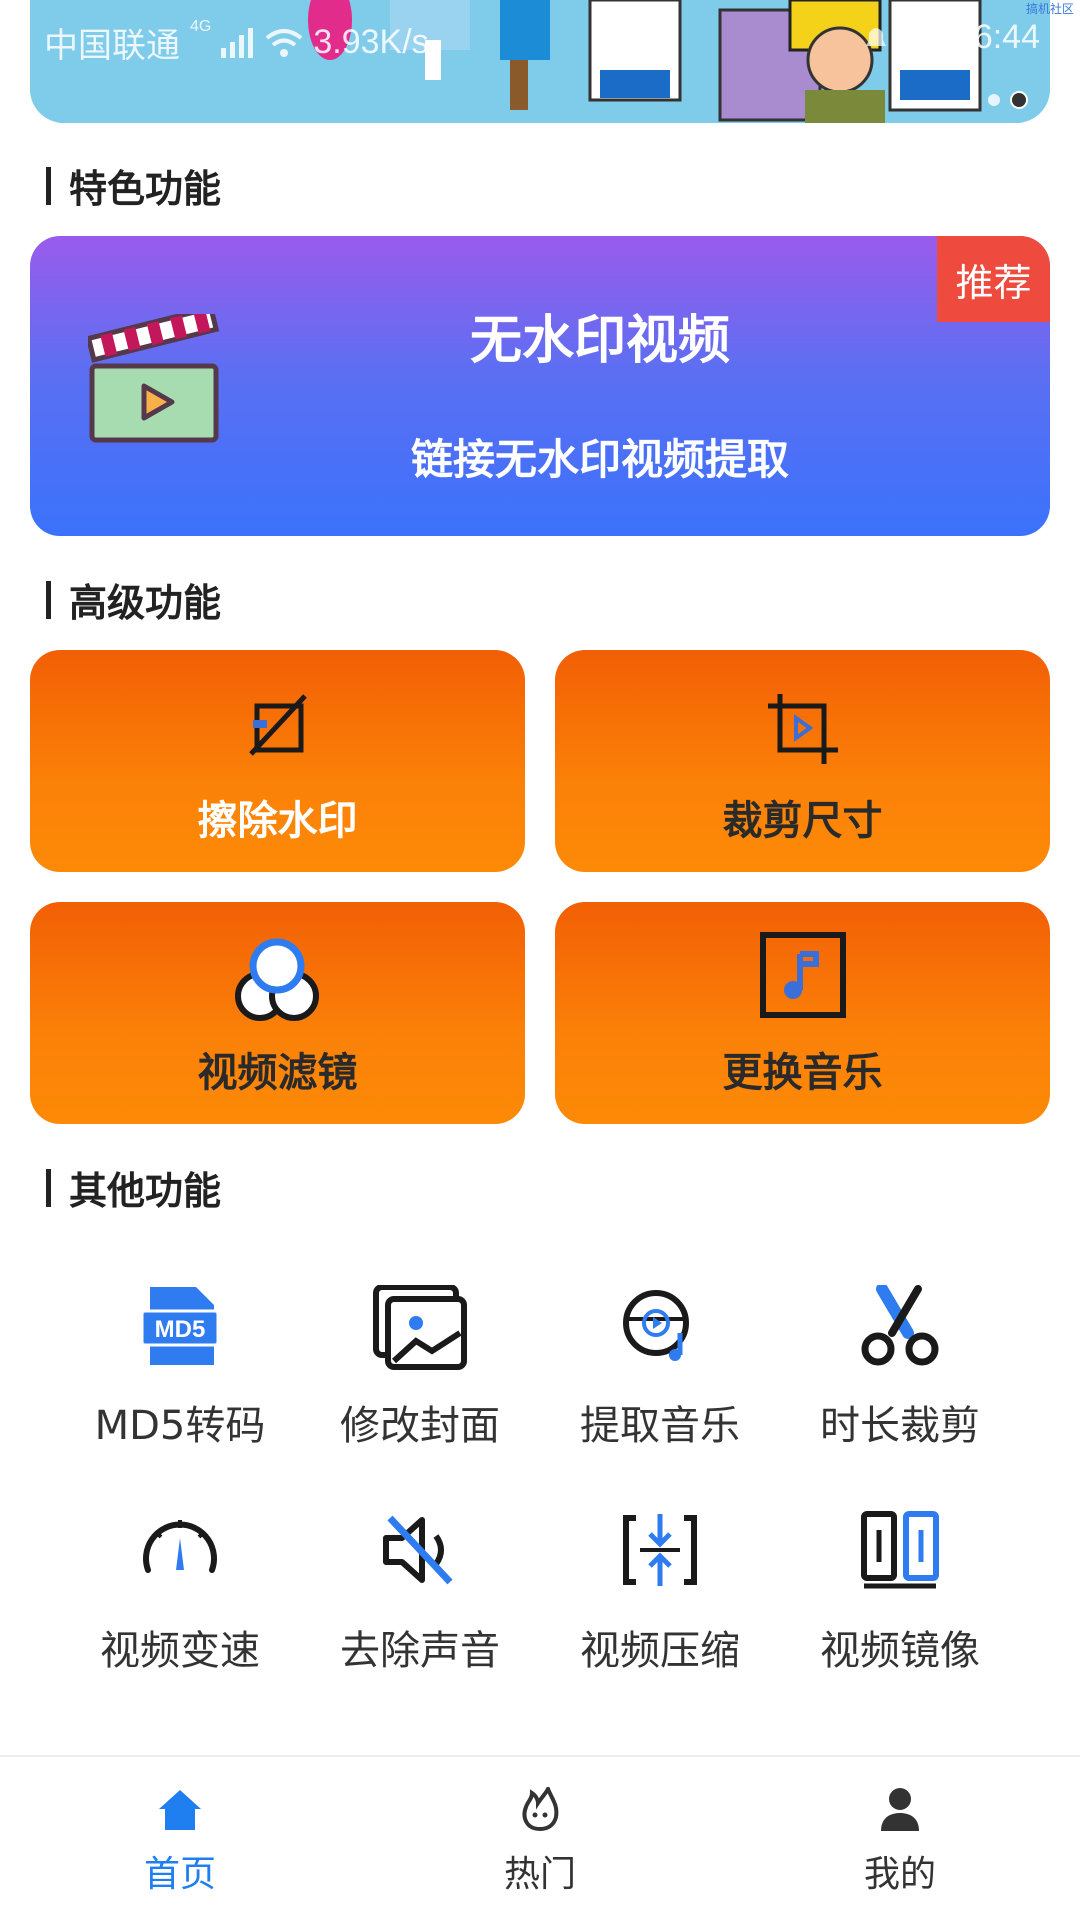 The image size is (1080, 1920). What do you see at coordinates (540, 38) in the screenshot?
I see `status-bar: 中国联通 4G 3.93K/s 16:44 搞机社区` at bounding box center [540, 38].